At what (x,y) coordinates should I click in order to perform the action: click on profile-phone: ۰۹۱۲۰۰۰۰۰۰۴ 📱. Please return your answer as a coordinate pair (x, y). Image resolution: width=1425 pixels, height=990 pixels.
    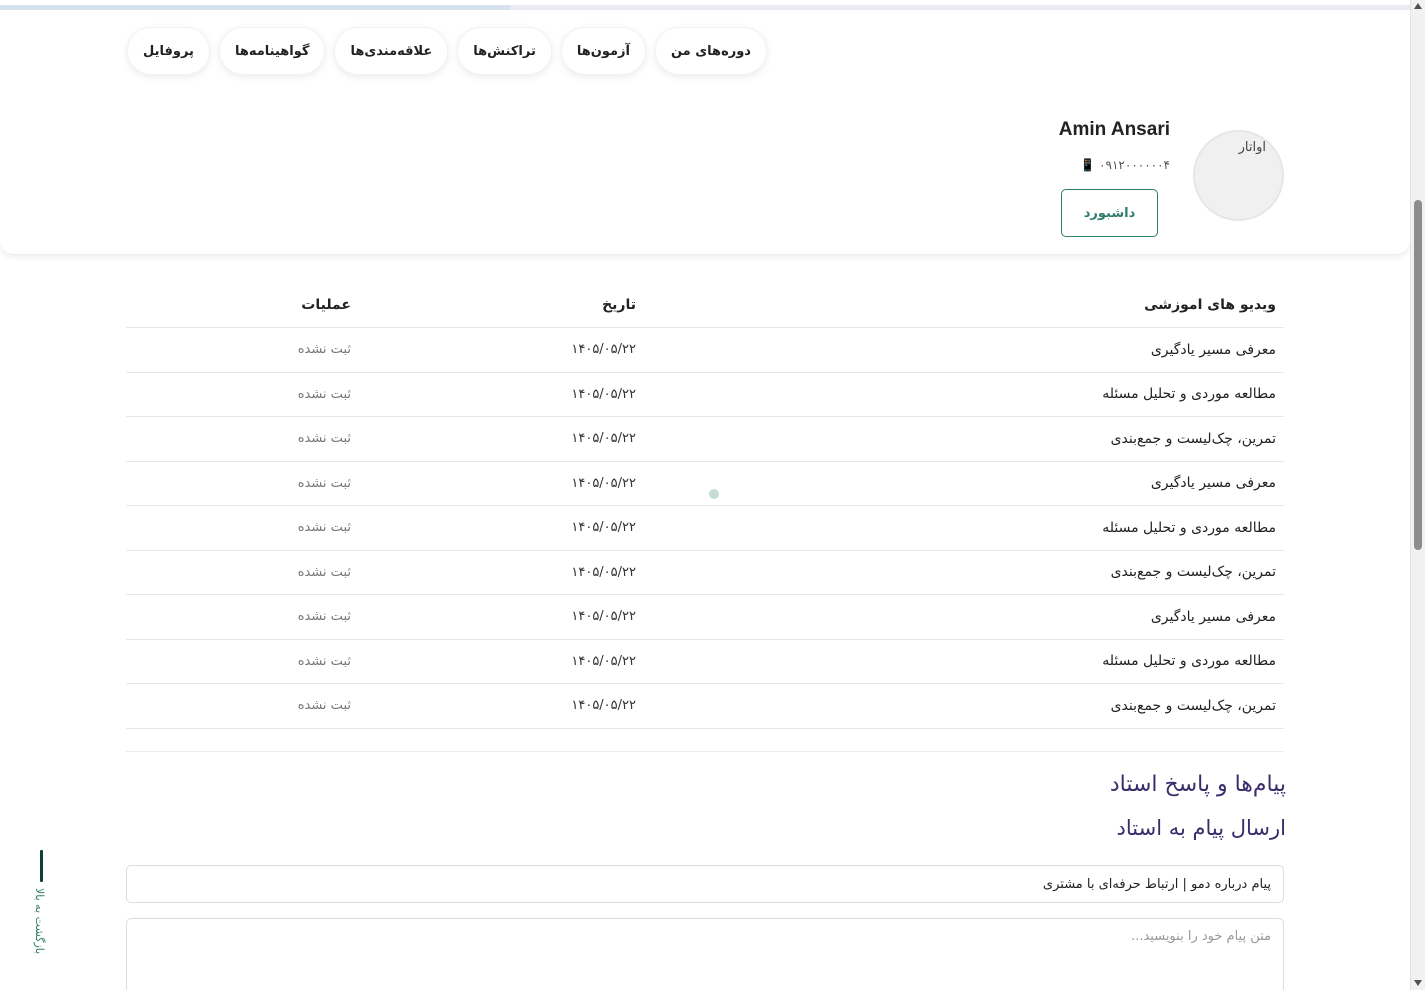
    Looking at the image, I should click on (1125, 165).